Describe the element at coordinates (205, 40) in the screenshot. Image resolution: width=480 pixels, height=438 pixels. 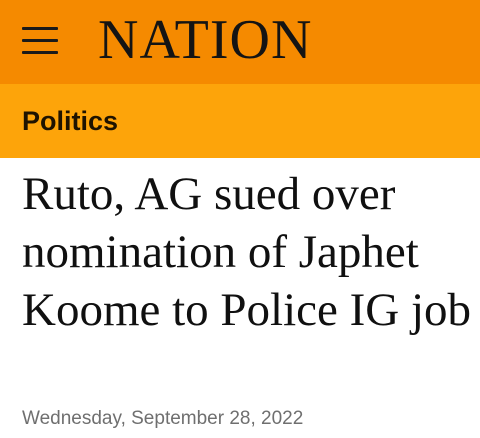
I see `site-logo: NATION` at that location.